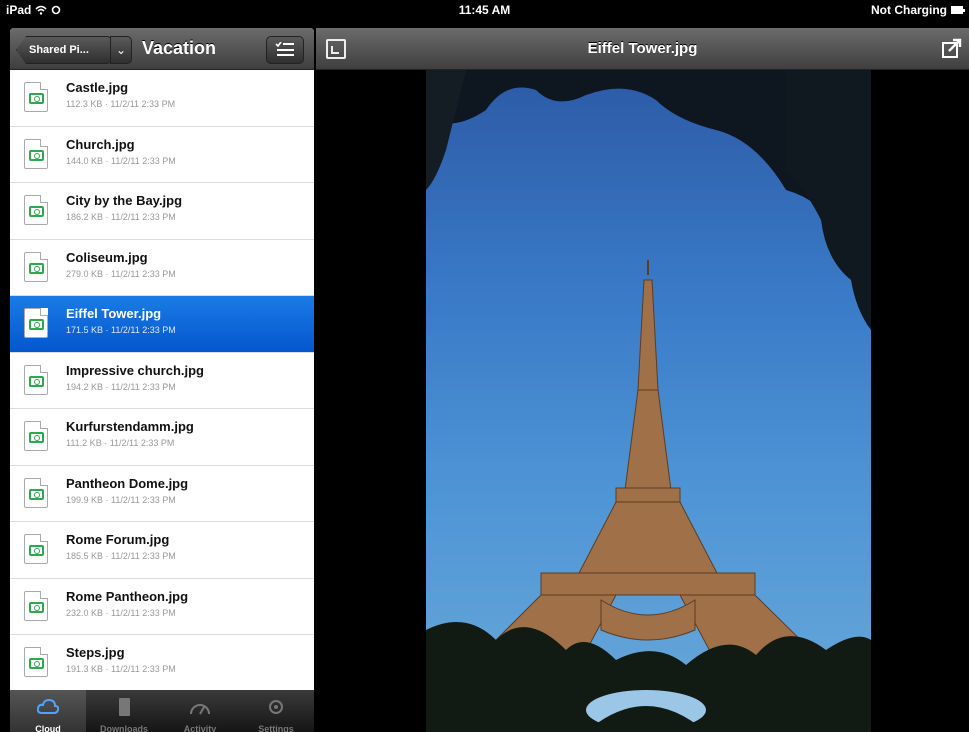  Describe the element at coordinates (48, 707) in the screenshot. I see `cloud-icon` at that location.